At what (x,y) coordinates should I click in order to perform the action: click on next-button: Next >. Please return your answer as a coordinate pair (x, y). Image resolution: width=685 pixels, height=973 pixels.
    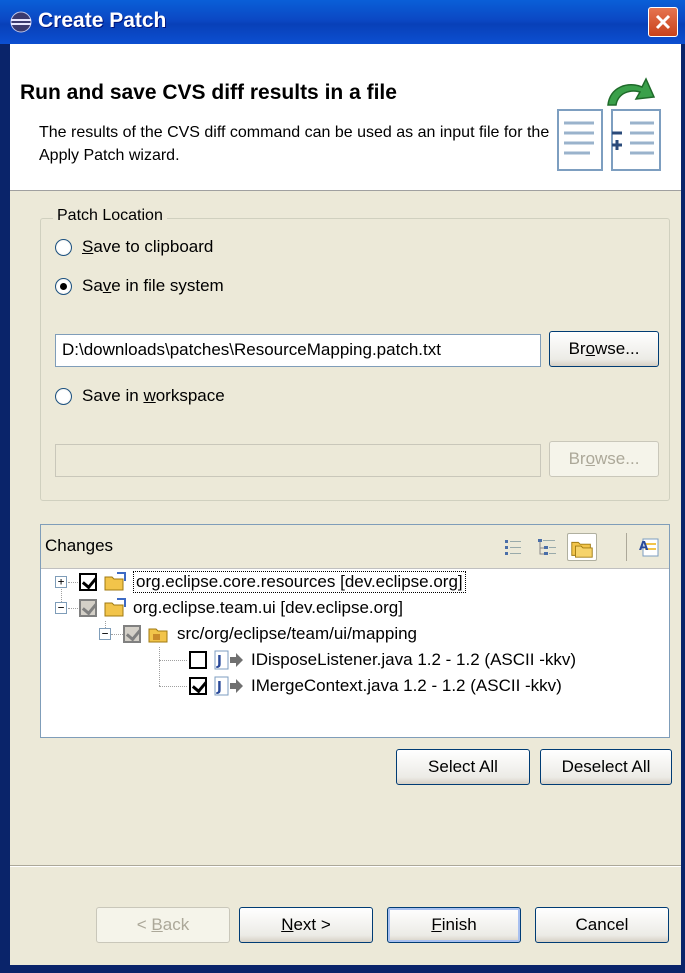
    Looking at the image, I should click on (306, 925).